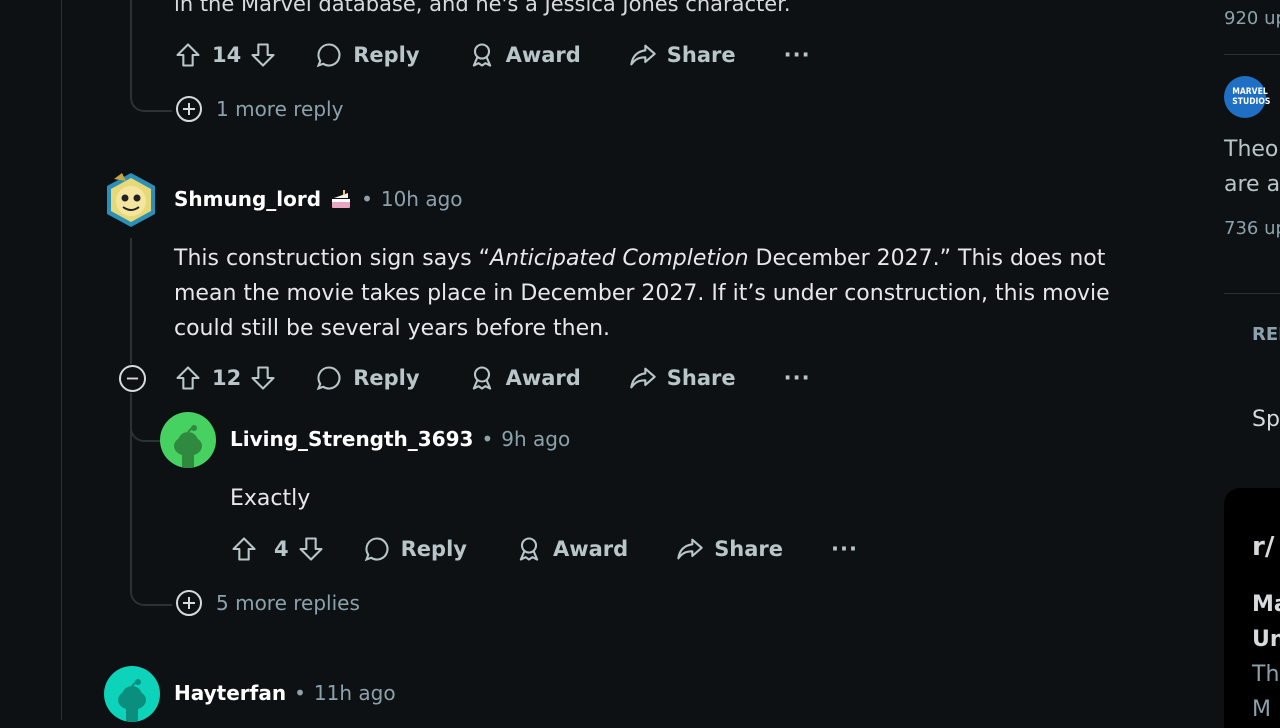 The height and width of the screenshot is (728, 1280). I want to click on sidebar-section-label: REI, so click(1266, 334).